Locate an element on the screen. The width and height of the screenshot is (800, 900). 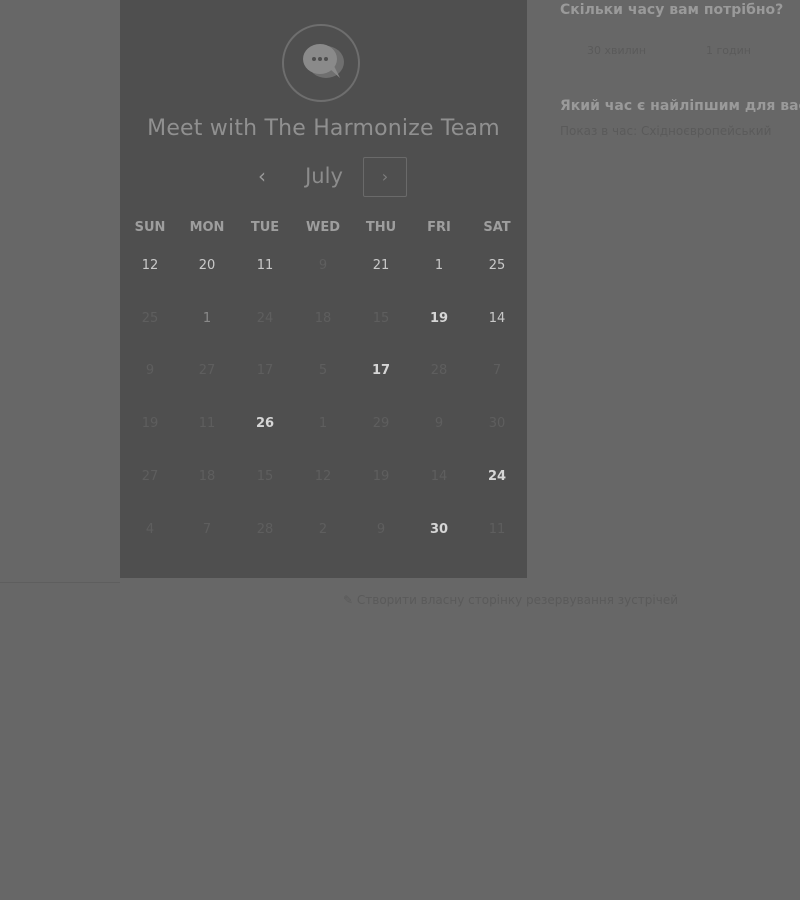
calendar-day-number: 15 is located at coordinates (381, 318).